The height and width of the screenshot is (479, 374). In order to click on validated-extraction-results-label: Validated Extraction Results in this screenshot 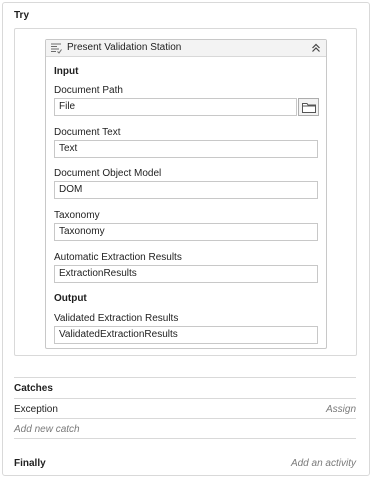, I will do `click(116, 318)`.